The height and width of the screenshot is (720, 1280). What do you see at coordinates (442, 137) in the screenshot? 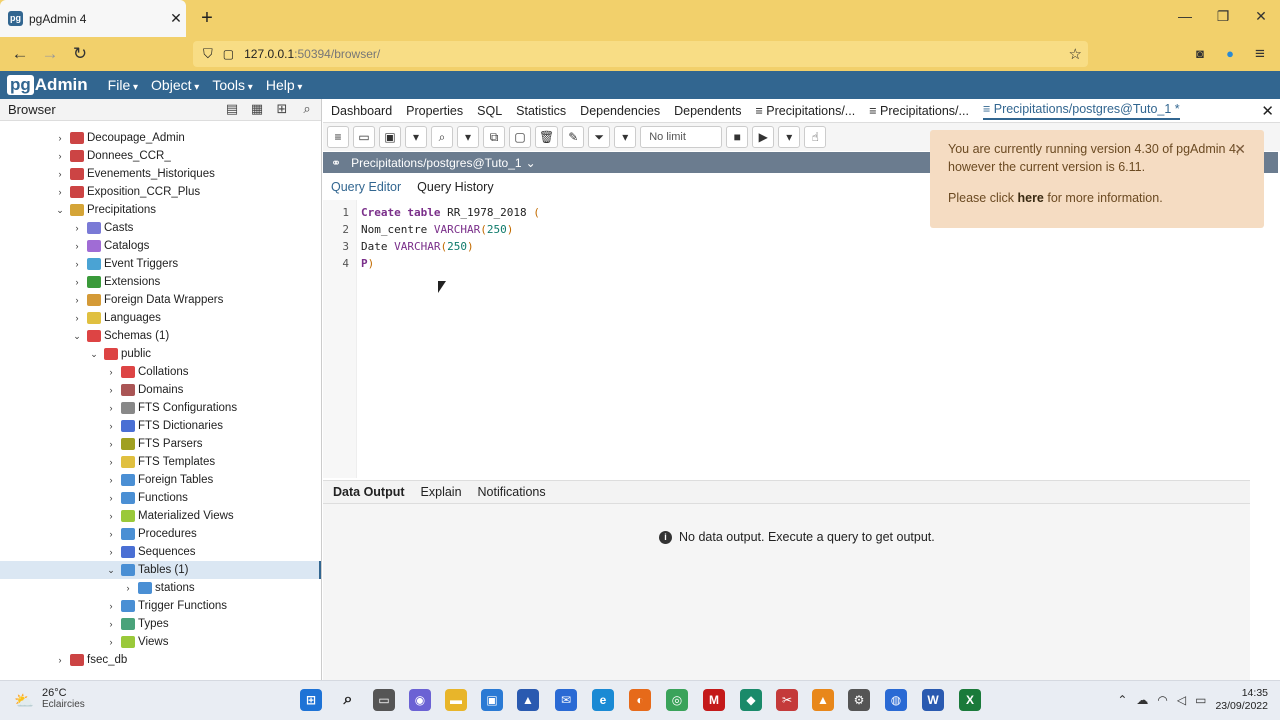
I see `find-icon: ⌕` at bounding box center [442, 137].